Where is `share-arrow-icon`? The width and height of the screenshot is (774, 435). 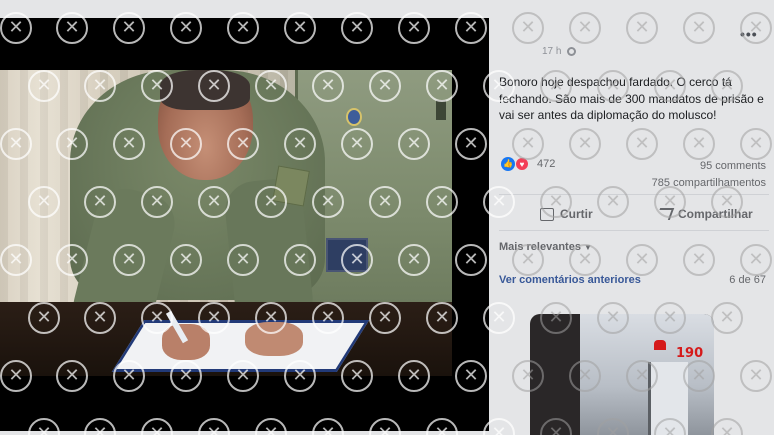 share-arrow-icon is located at coordinates (665, 214).